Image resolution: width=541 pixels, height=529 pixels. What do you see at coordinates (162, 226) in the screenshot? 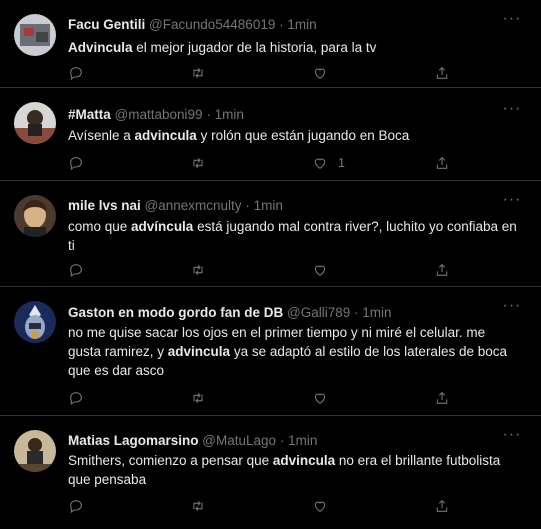
I see `highlight-keyword: advíncula` at bounding box center [162, 226].